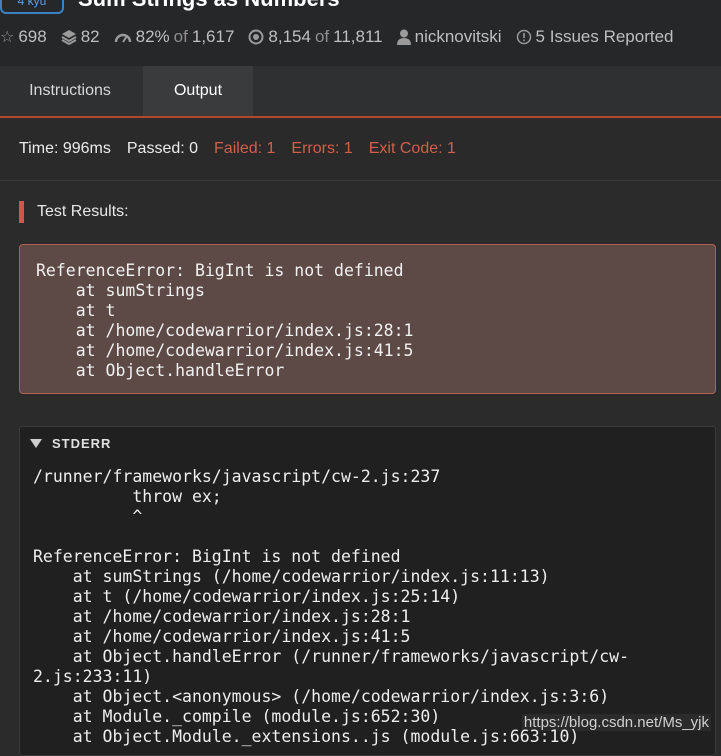 This screenshot has width=721, height=756. Describe the element at coordinates (162, 148) in the screenshot. I see `passed-count: Passed: 0` at that location.